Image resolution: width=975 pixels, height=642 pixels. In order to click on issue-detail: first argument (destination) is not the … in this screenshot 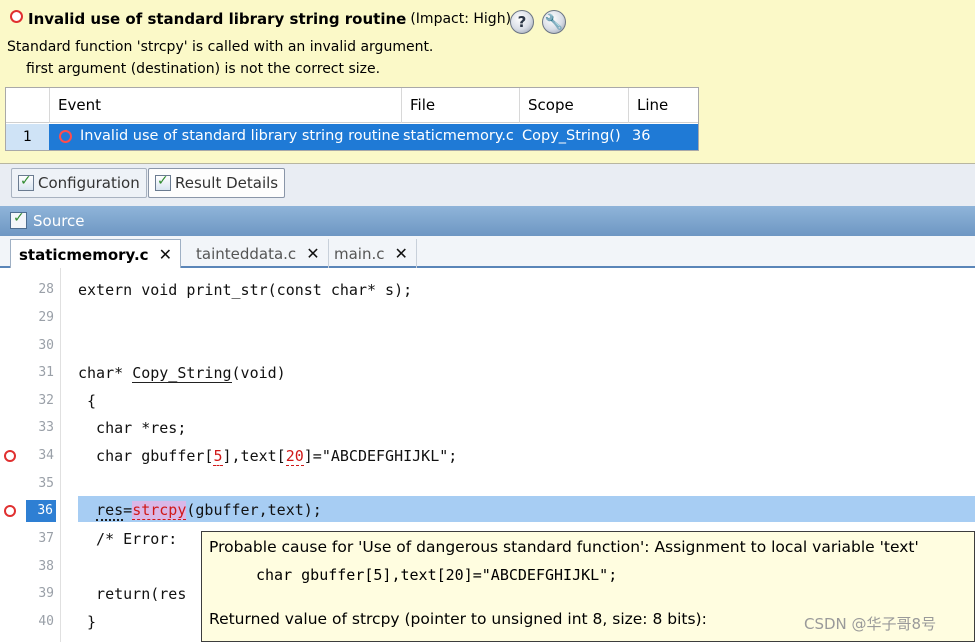, I will do `click(203, 69)`.